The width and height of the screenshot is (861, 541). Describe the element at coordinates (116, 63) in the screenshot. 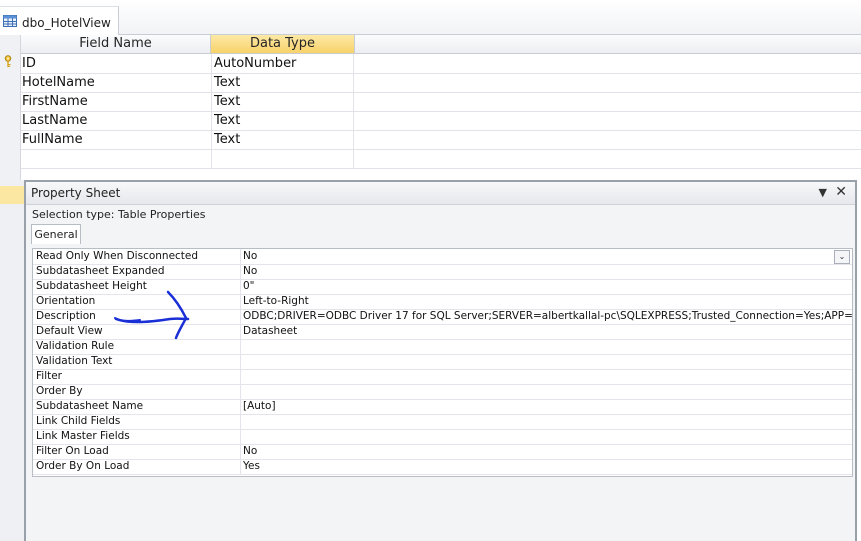

I see `field-name-cell: ID` at that location.